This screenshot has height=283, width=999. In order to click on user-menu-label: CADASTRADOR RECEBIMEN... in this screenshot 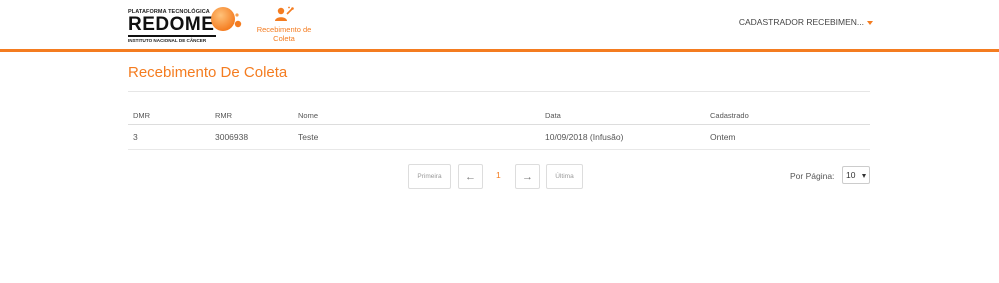, I will do `click(801, 22)`.